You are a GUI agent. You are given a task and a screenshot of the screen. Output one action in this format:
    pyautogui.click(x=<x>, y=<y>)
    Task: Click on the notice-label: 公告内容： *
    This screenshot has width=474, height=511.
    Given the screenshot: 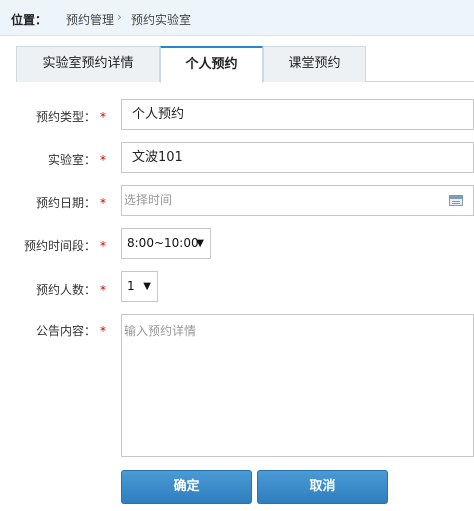 What is the action you would take?
    pyautogui.click(x=53, y=330)
    